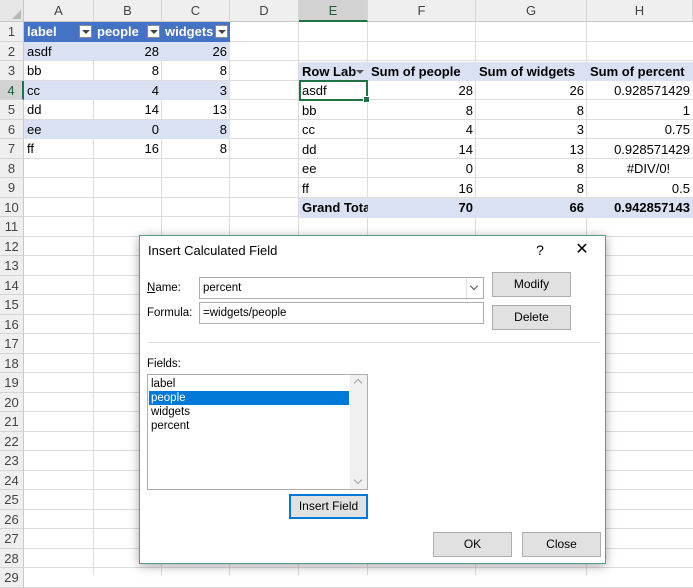  Describe the element at coordinates (12, 539) in the screenshot. I see `row-header: 27` at that location.